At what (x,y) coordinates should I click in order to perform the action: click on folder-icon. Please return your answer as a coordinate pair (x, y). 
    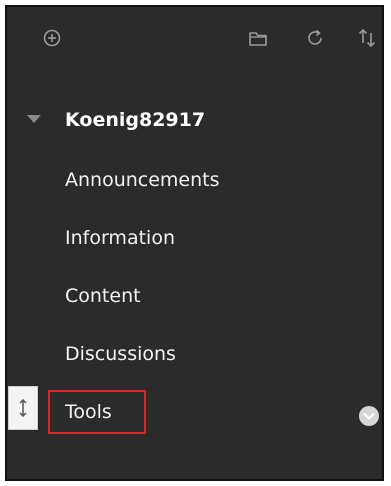
    Looking at the image, I should click on (258, 38).